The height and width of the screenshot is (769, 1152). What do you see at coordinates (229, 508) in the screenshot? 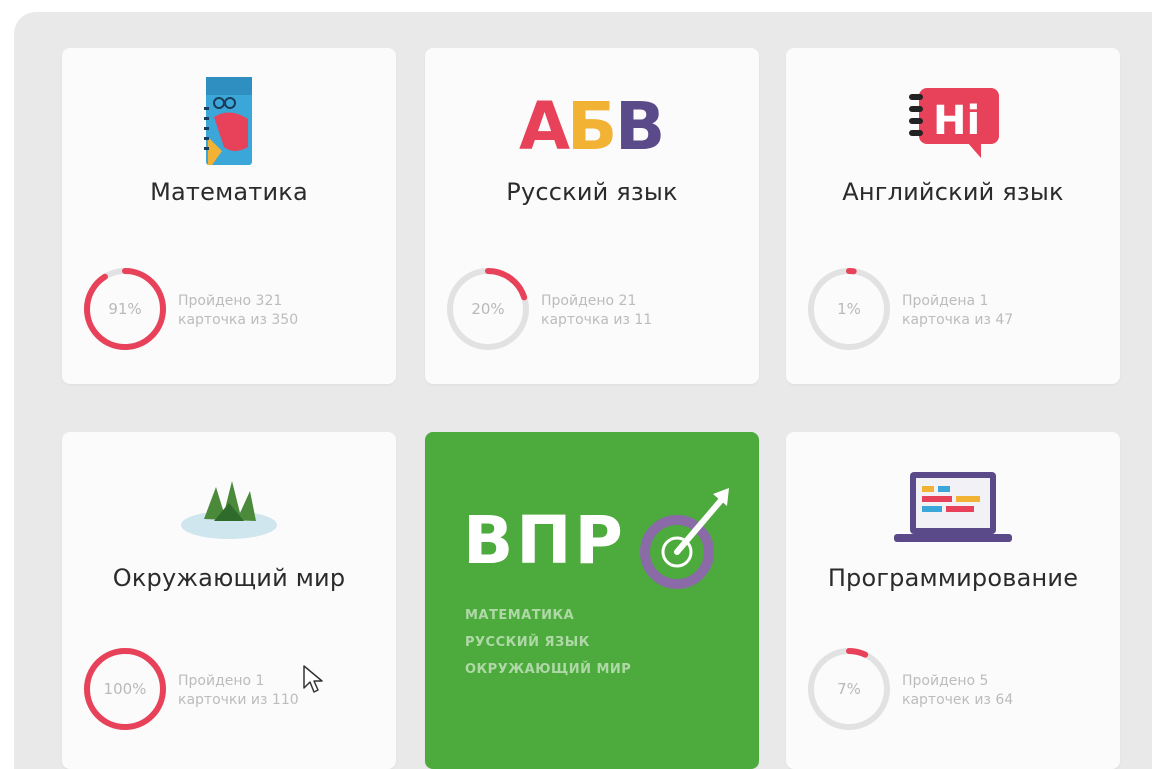
I see `plant-icon` at bounding box center [229, 508].